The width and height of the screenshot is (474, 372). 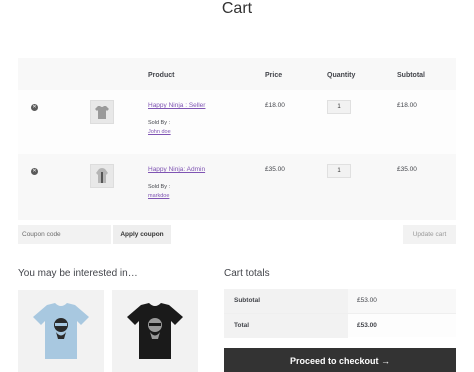 I want to click on subtotal-row: Subtotal £53.00, so click(x=340, y=301).